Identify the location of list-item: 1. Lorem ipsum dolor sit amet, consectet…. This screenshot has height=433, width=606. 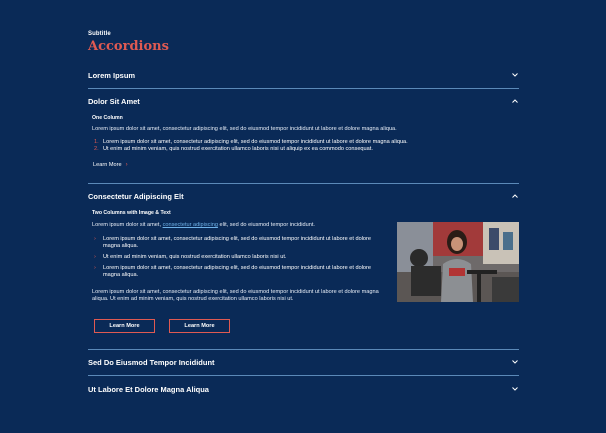
(302, 142).